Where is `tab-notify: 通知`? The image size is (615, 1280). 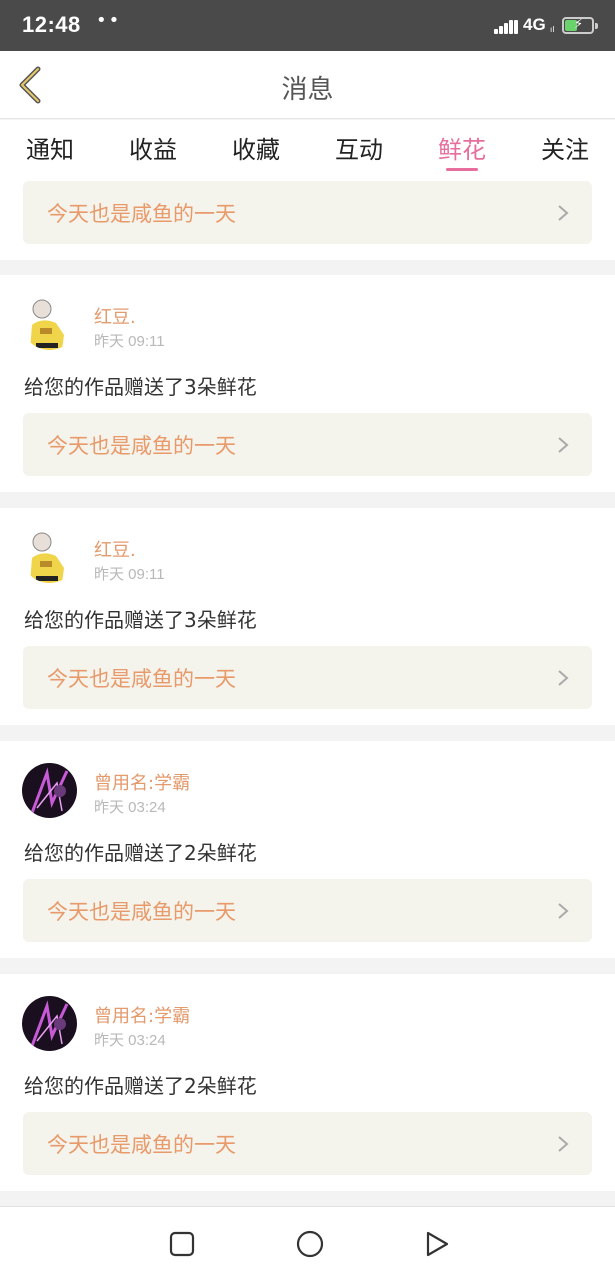 tab-notify: 通知 is located at coordinates (50, 147).